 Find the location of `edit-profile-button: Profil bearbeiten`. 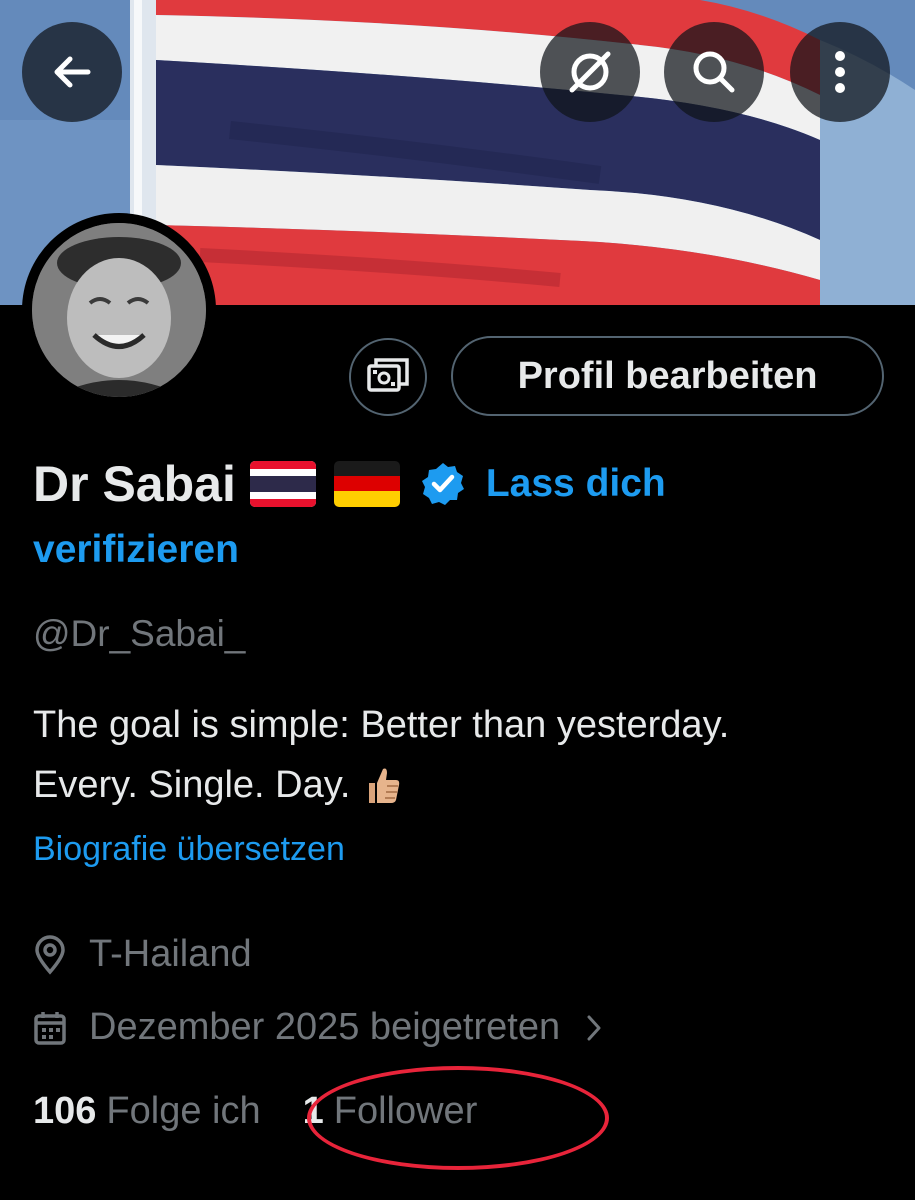

edit-profile-button: Profil bearbeiten is located at coordinates (667, 376).